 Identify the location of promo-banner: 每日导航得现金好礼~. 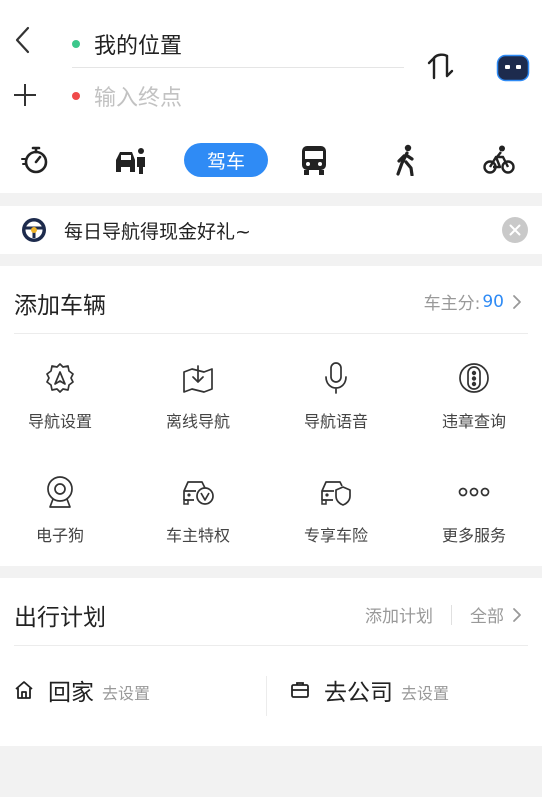
(271, 230).